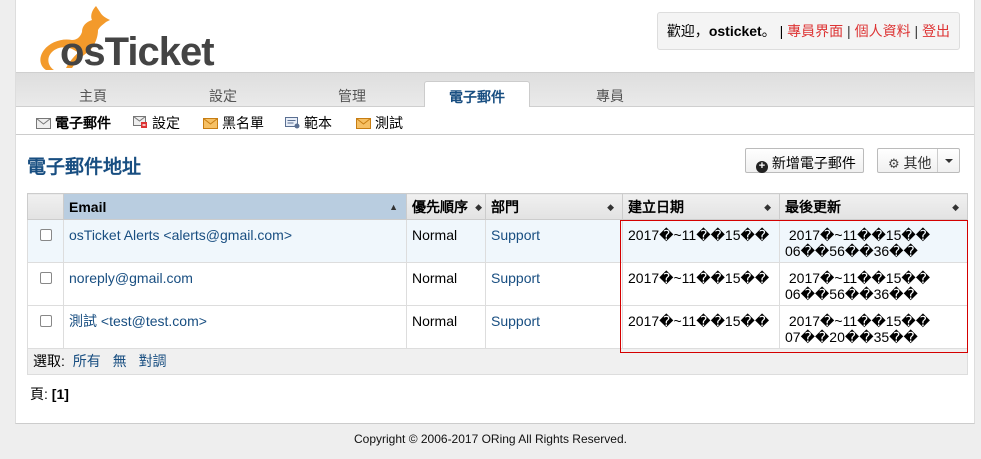 Image resolution: width=981 pixels, height=459 pixels. I want to click on subnav-label: 範本, so click(318, 123).